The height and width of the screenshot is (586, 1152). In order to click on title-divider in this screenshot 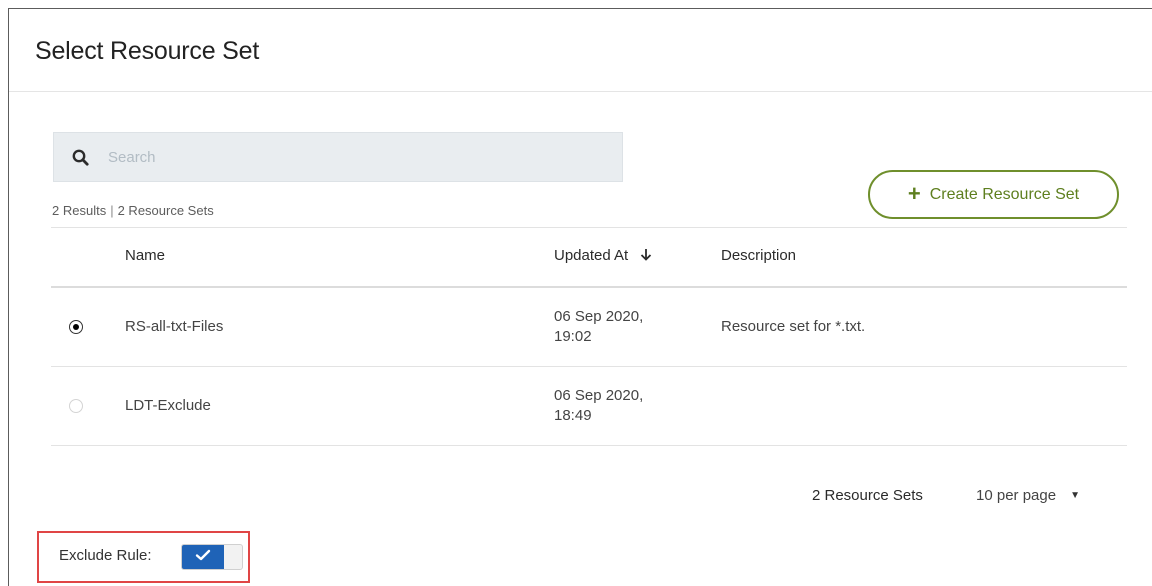, I will do `click(580, 91)`.